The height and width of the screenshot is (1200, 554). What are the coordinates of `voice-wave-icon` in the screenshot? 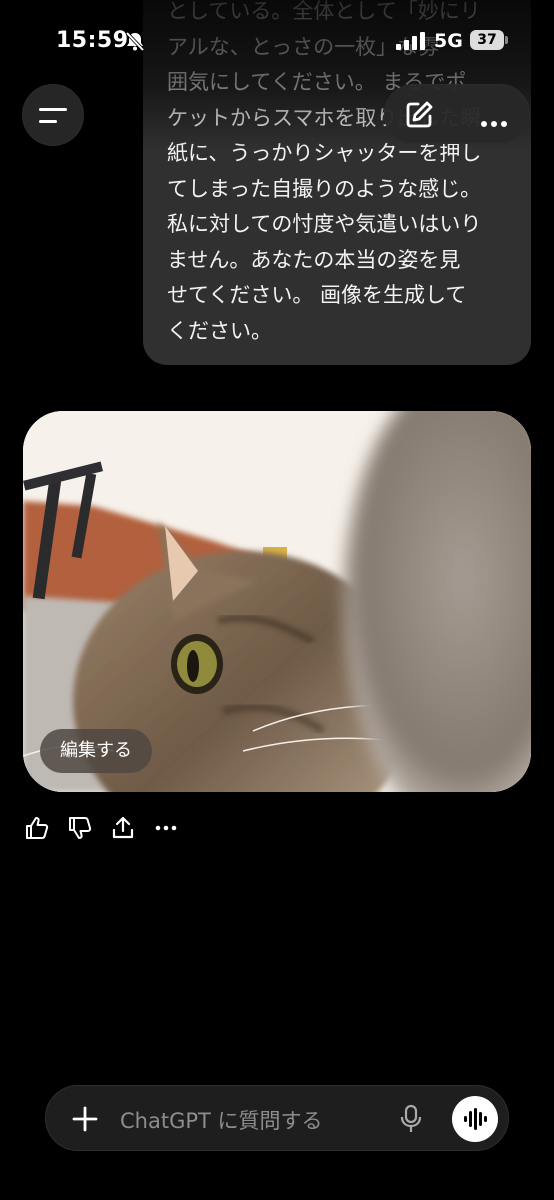 It's located at (475, 1119).